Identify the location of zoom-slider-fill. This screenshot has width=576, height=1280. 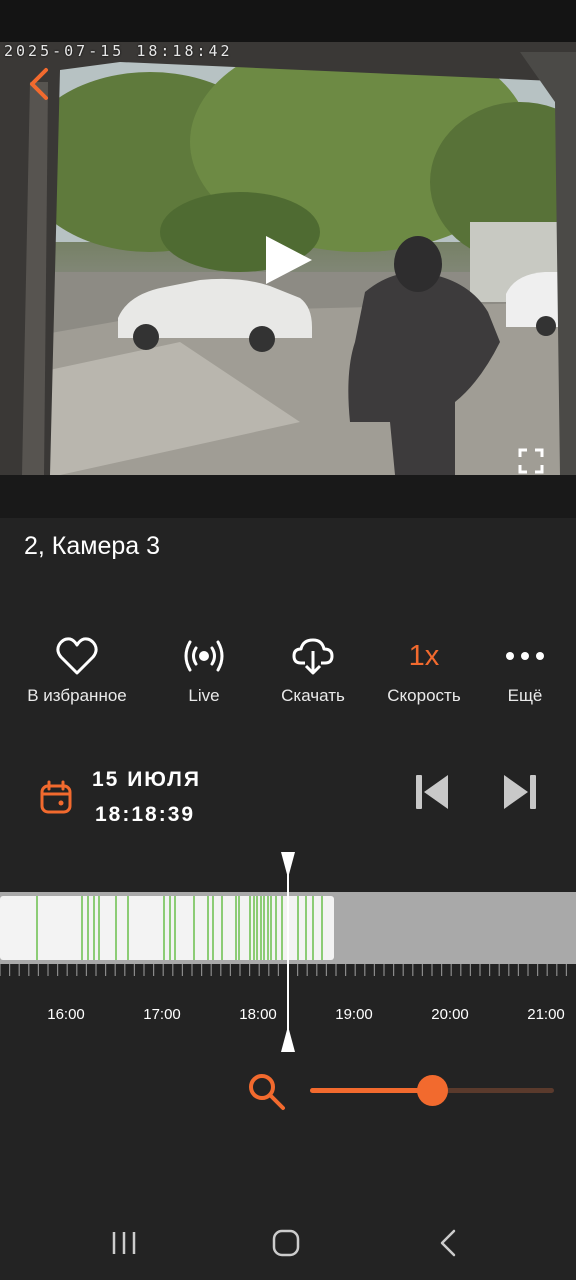
(371, 1090).